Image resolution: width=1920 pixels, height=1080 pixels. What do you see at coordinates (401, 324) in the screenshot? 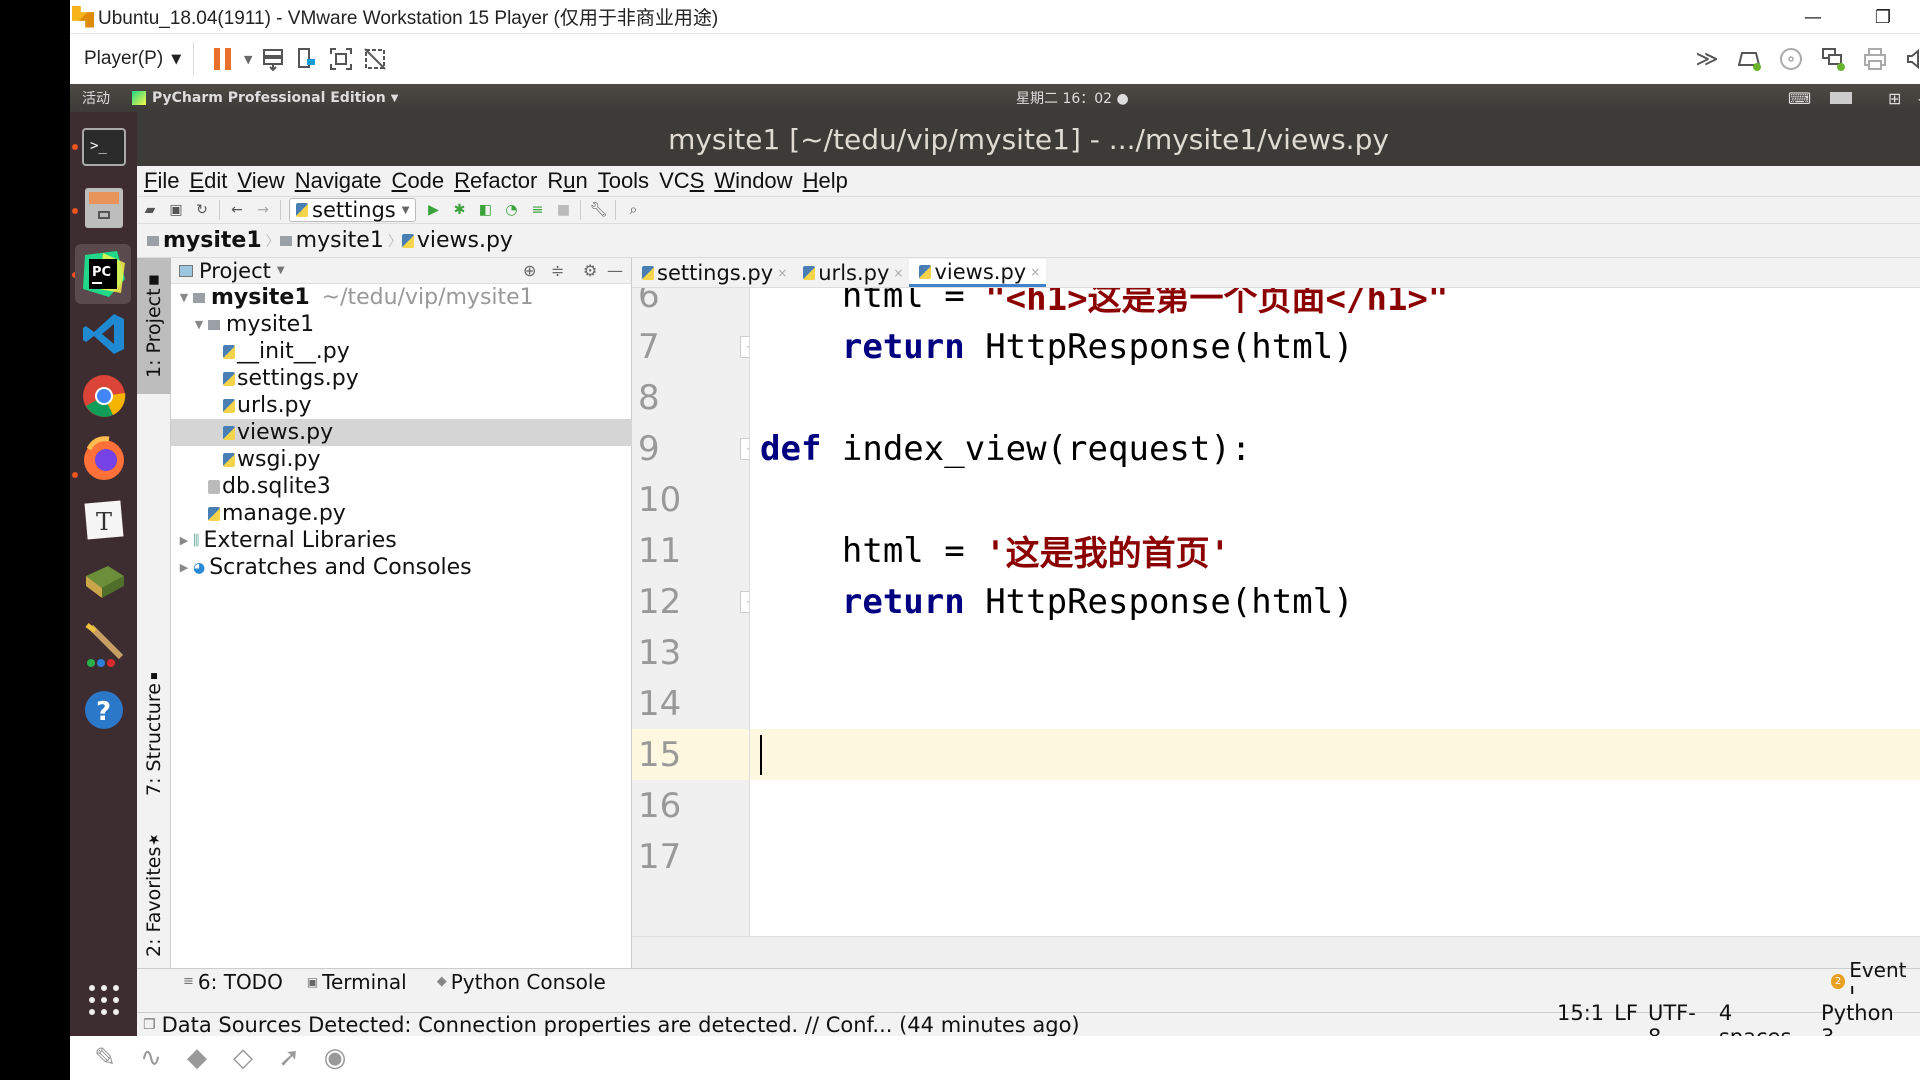
I see `tree-item: ▼ mysite1` at bounding box center [401, 324].